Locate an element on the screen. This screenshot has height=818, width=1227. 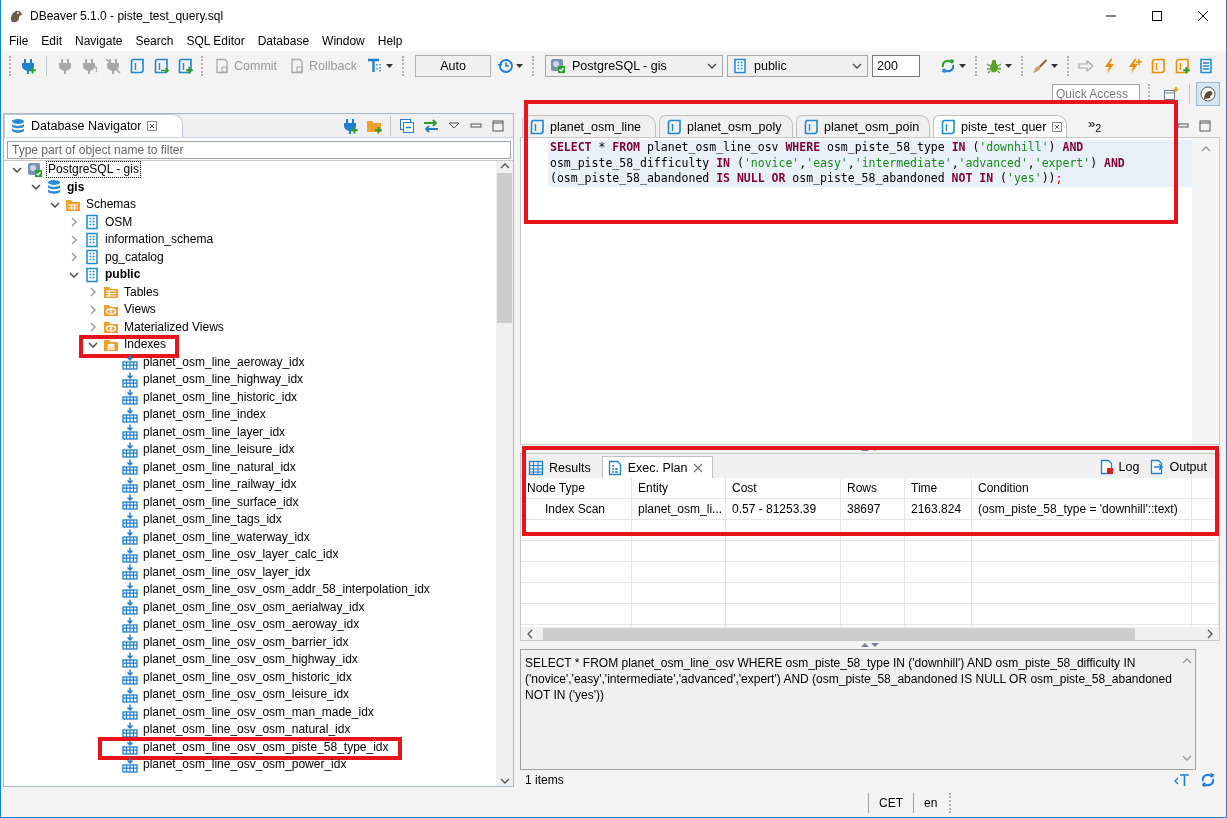
scroll-up-icon is located at coordinates (504, 166).